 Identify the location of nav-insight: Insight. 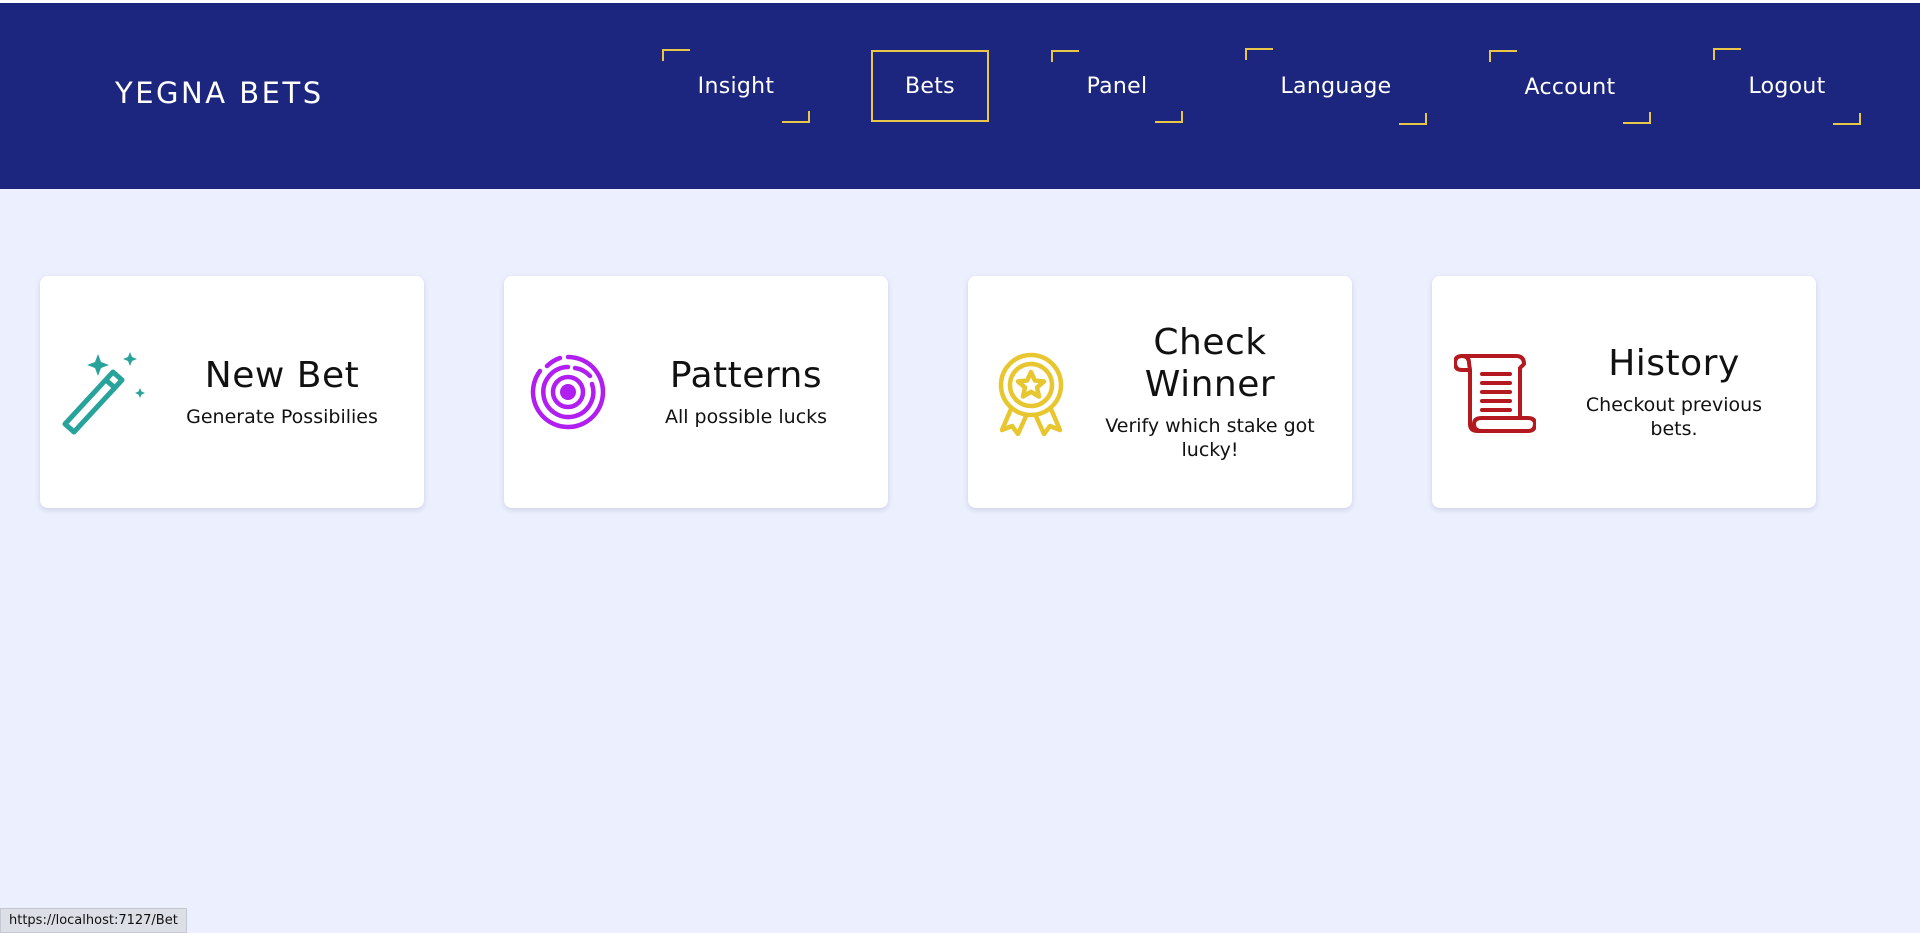
(736, 86).